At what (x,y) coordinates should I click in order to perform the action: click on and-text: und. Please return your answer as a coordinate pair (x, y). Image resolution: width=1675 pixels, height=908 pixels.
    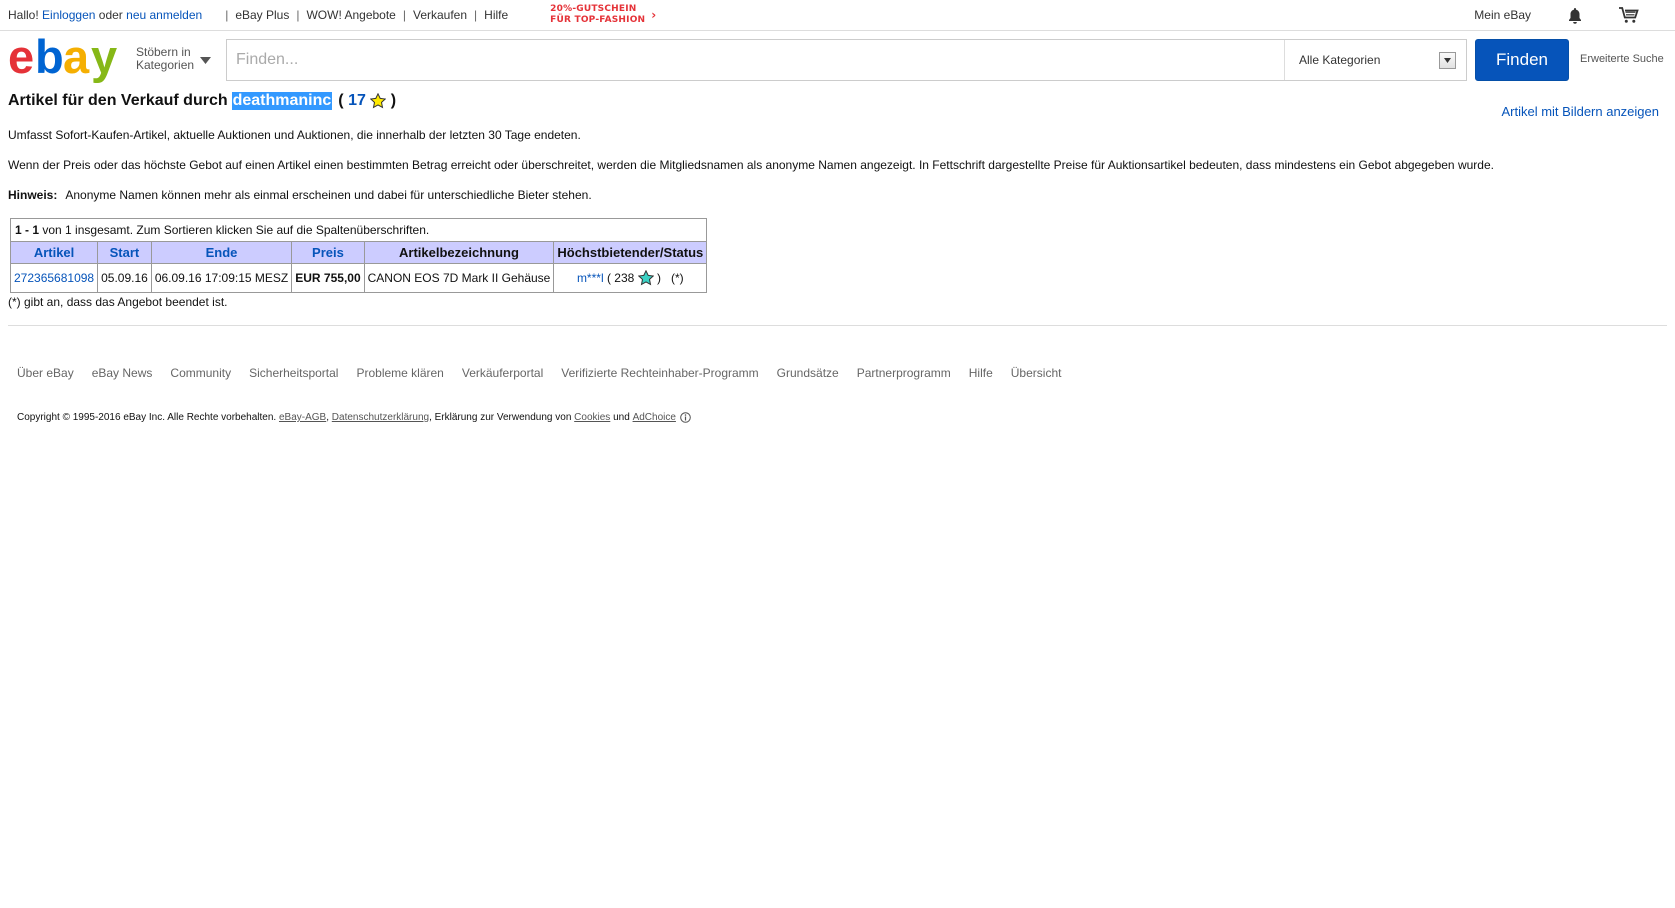
    Looking at the image, I should click on (621, 417).